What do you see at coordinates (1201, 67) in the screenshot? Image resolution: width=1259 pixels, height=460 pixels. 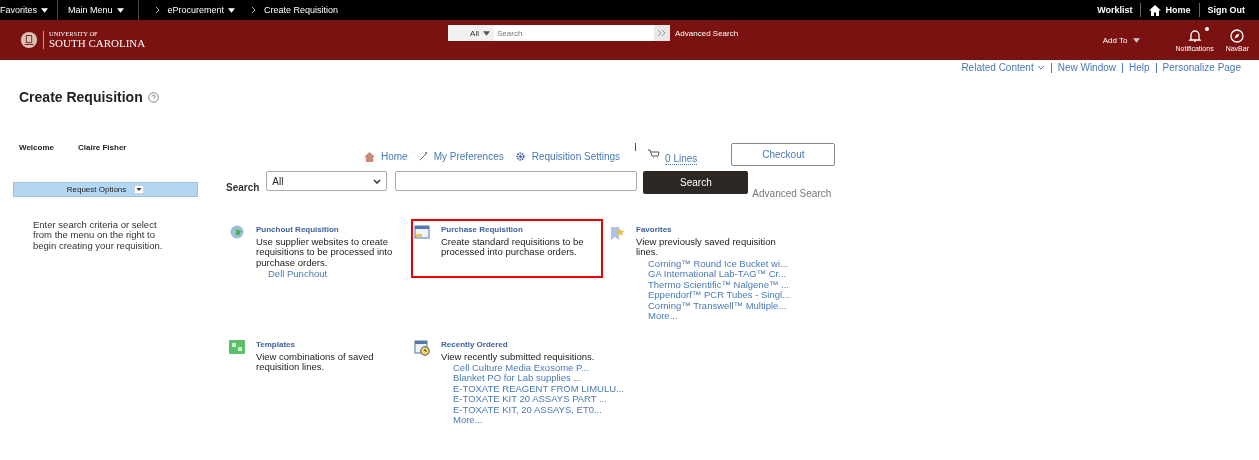 I see `page-link: Personalize Page` at bounding box center [1201, 67].